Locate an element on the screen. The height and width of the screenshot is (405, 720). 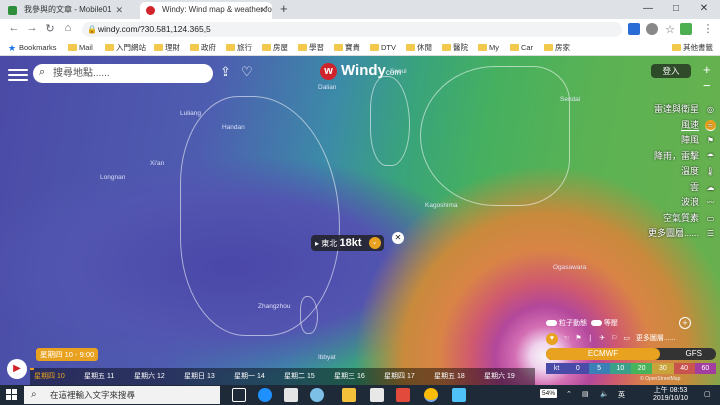
zoom-out-button: − is located at coordinates (707, 85).